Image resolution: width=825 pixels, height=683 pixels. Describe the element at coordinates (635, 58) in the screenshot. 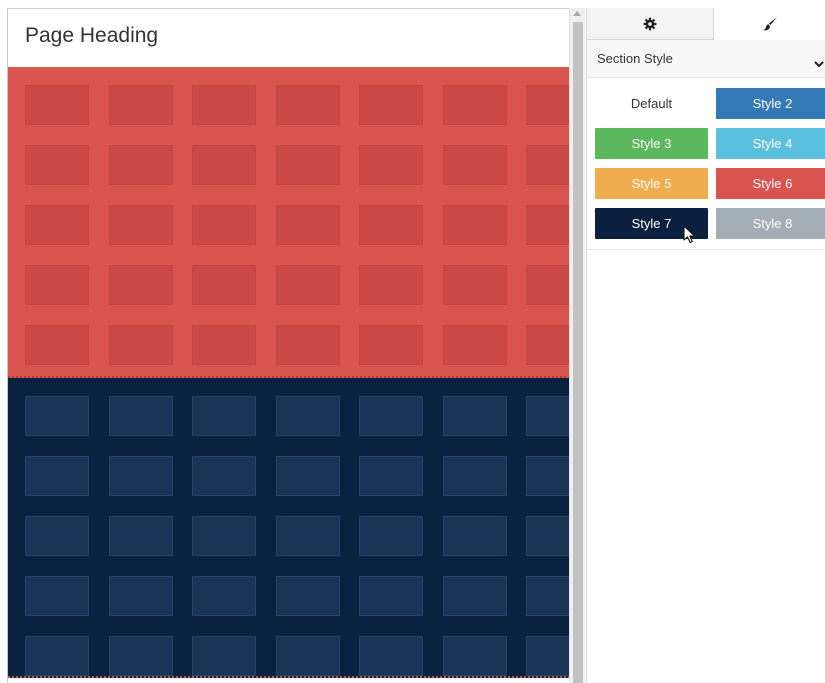

I see `section-style-label: Section Style` at that location.